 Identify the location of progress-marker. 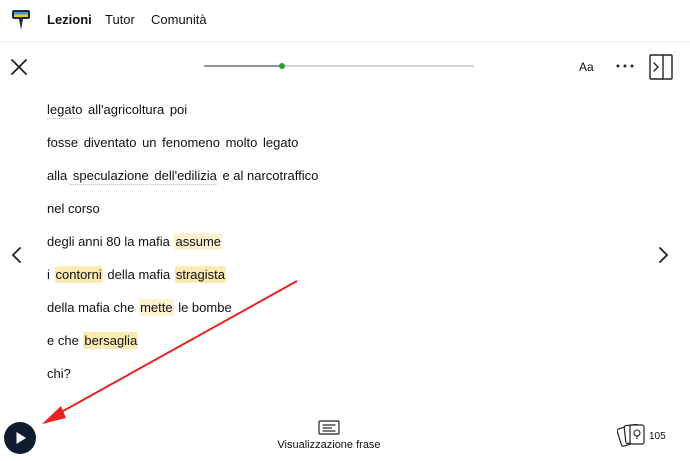
(282, 66).